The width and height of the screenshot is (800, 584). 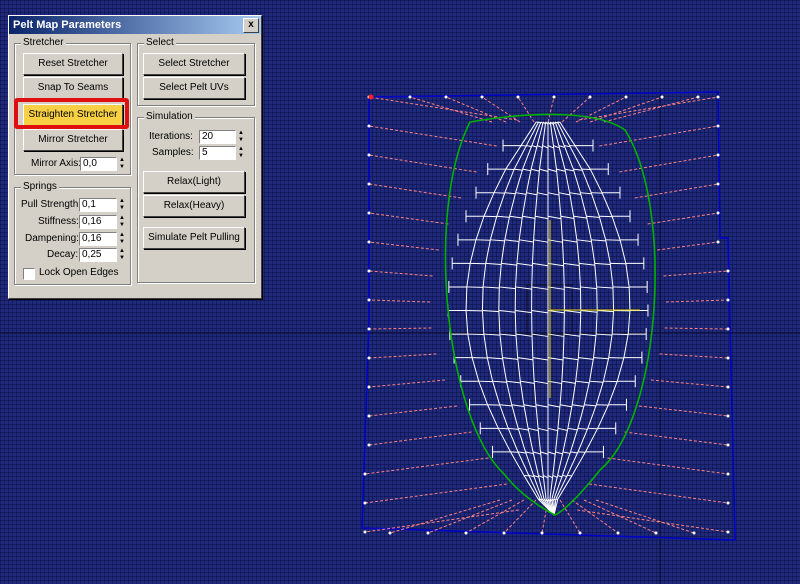 I want to click on stiffness-spinner: 0,16 ▲ ▼, so click(x=102, y=222).